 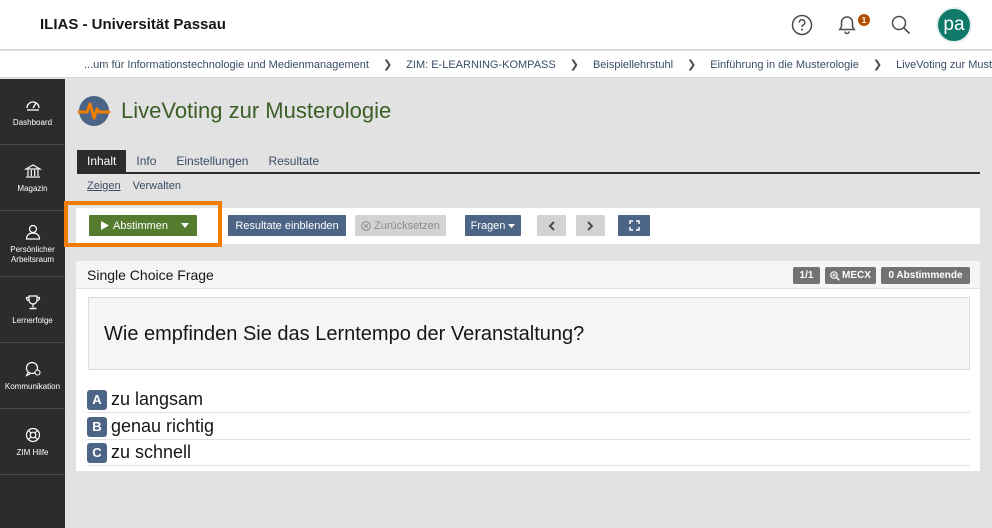 I want to click on question-type: Single Choice Frage, so click(x=150, y=275).